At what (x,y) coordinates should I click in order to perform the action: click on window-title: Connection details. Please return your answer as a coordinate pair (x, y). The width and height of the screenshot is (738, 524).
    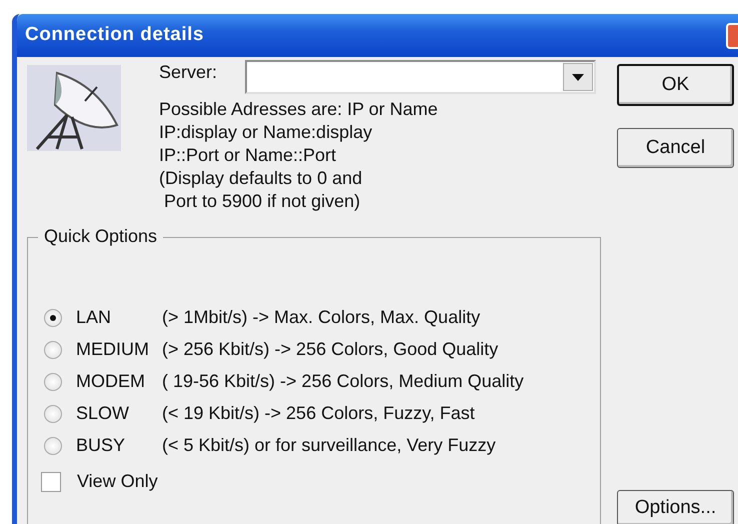
    Looking at the image, I should click on (114, 35).